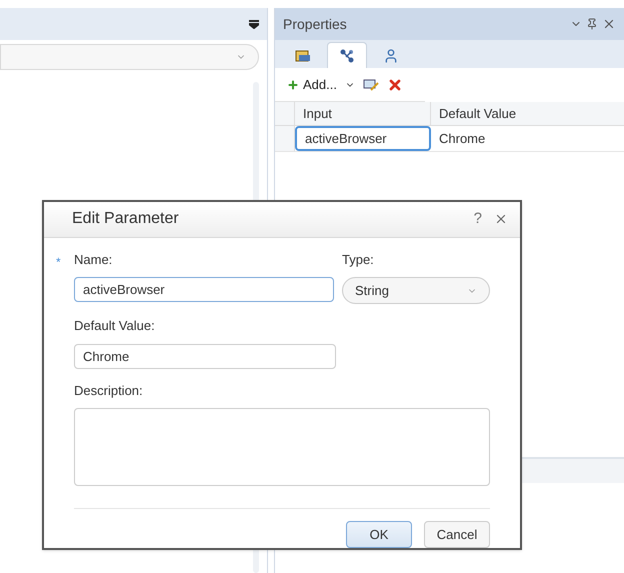 The image size is (624, 573). Describe the element at coordinates (391, 56) in the screenshot. I see `user-icon` at that location.